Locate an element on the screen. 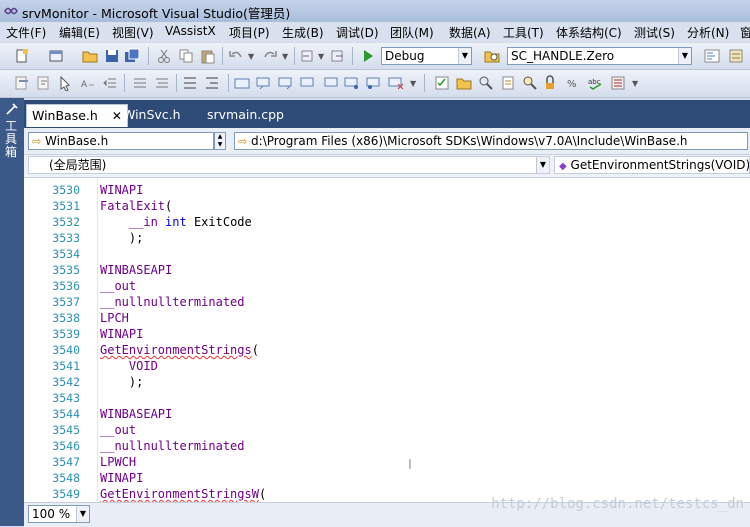 This screenshot has width=750, height=527. paste-icon is located at coordinates (208, 56).